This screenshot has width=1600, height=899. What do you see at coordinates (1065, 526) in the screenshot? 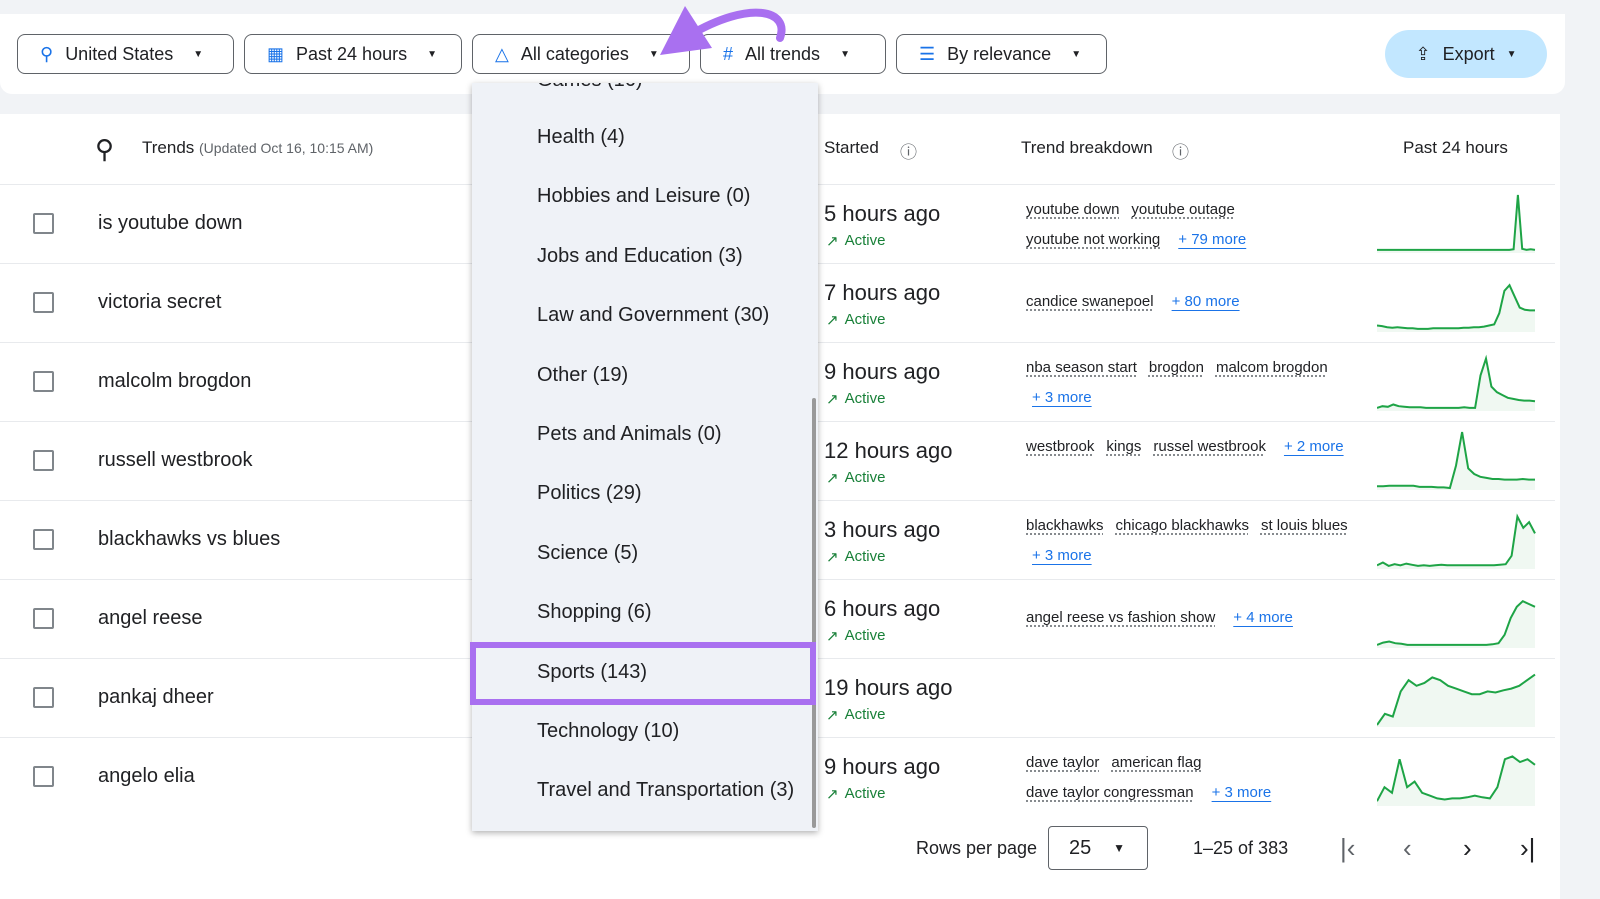
I see `breakdown-chip: blackhawks` at bounding box center [1065, 526].